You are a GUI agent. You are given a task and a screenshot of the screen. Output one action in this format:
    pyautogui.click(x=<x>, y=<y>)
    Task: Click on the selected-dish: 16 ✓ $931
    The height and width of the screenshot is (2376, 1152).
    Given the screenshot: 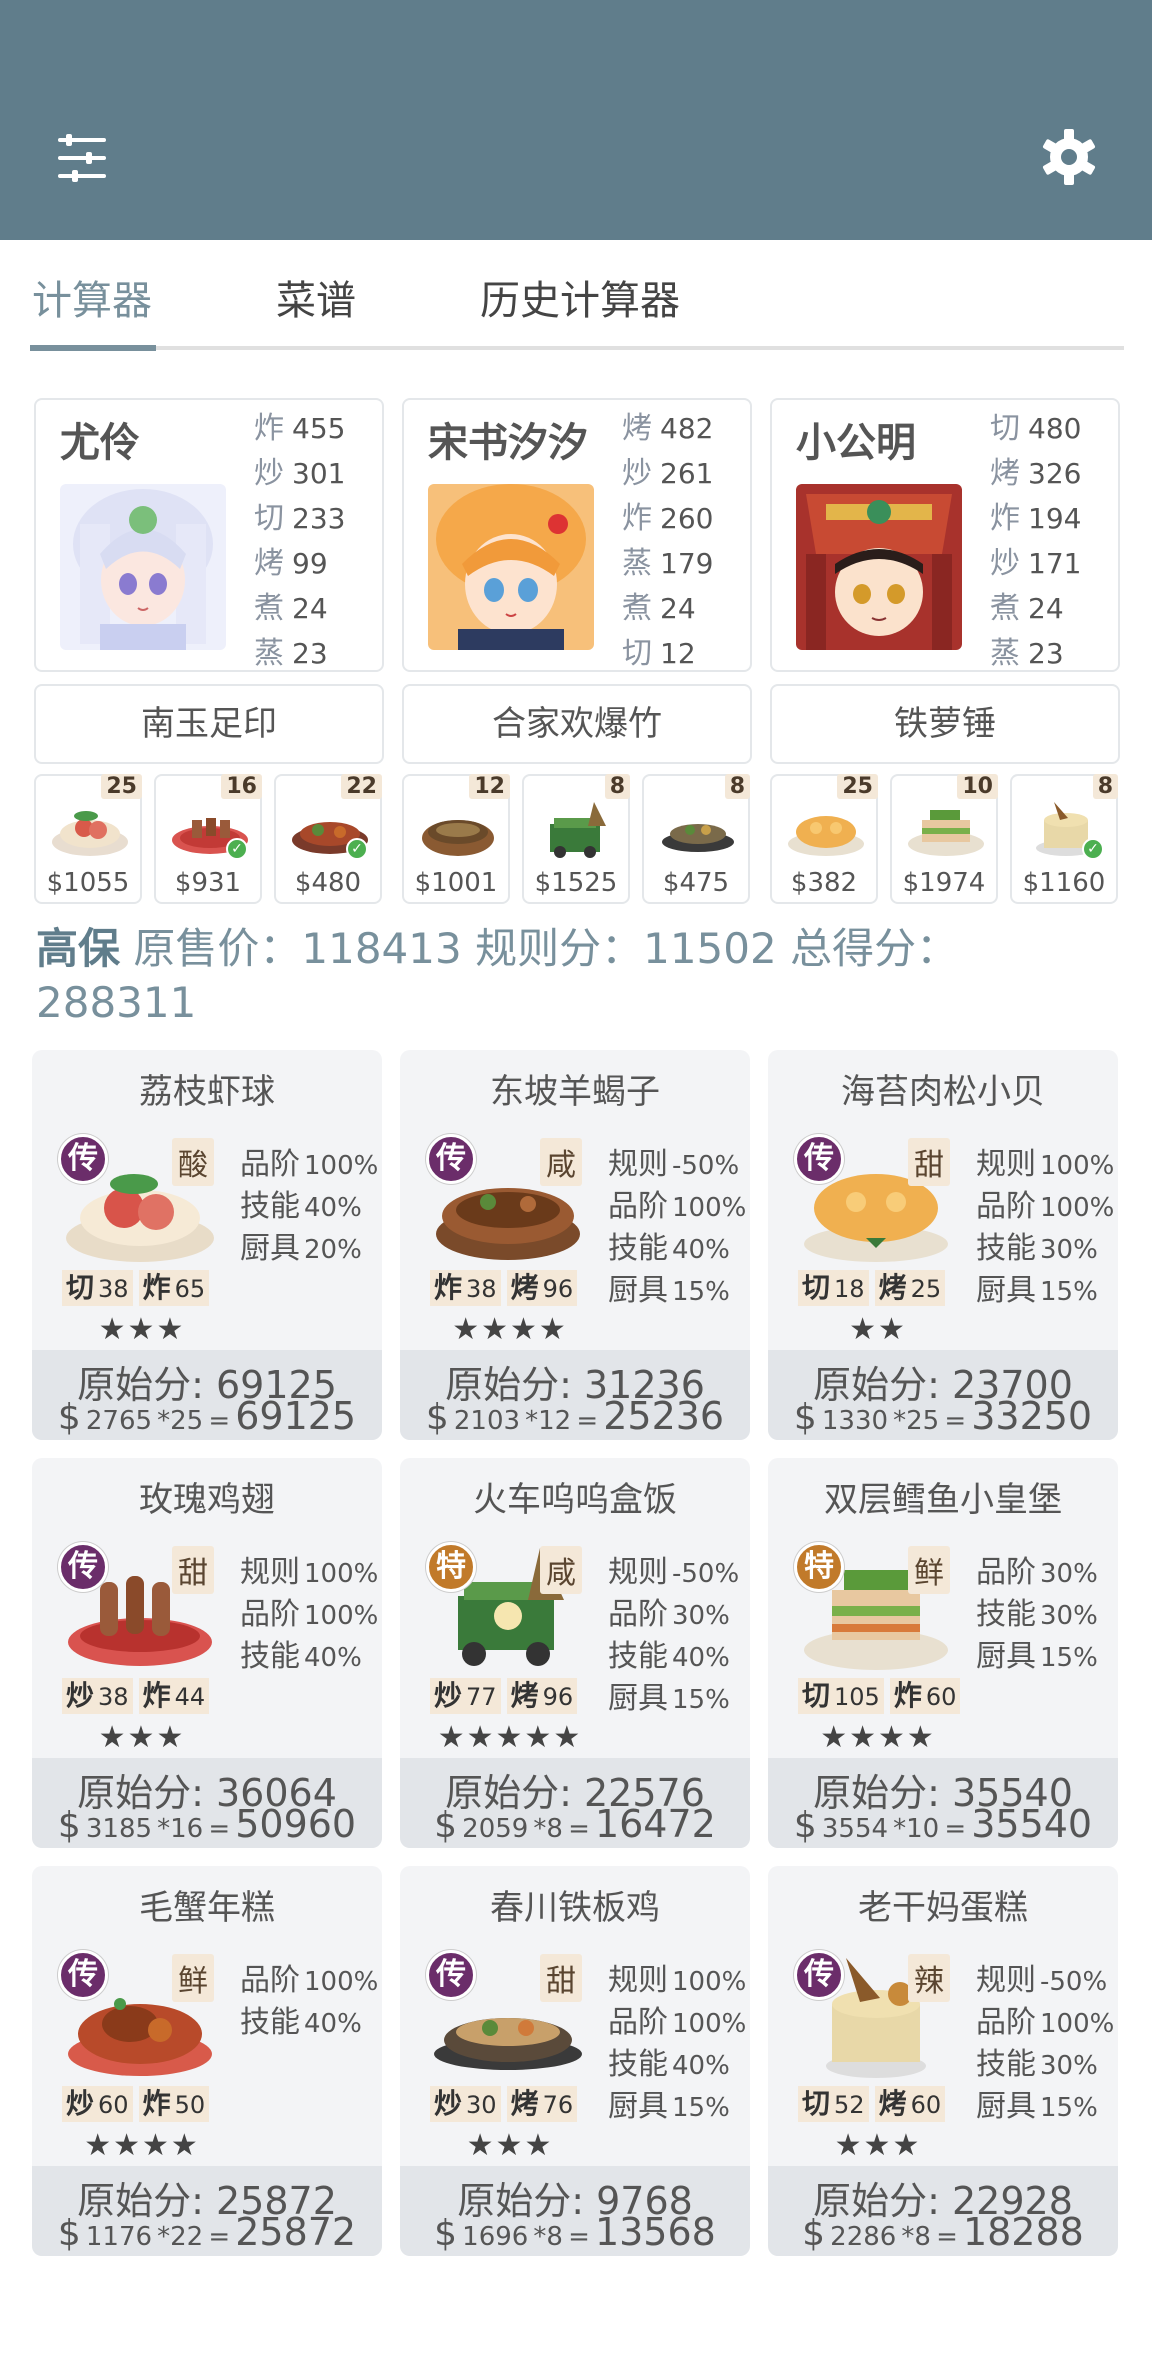 What is the action you would take?
    pyautogui.click(x=208, y=839)
    